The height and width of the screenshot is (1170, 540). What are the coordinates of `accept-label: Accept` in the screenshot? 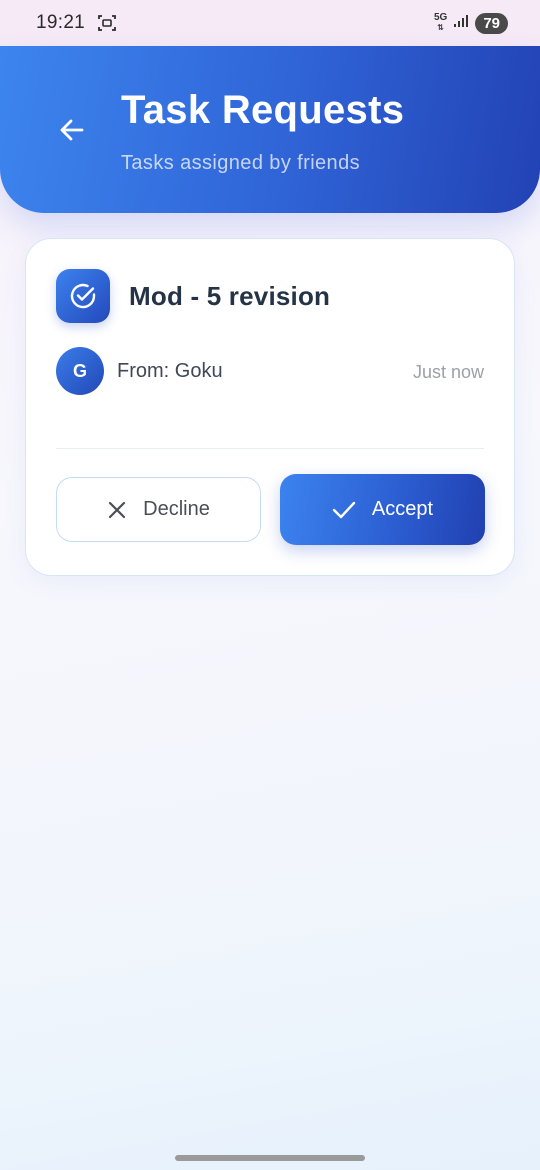 It's located at (402, 509).